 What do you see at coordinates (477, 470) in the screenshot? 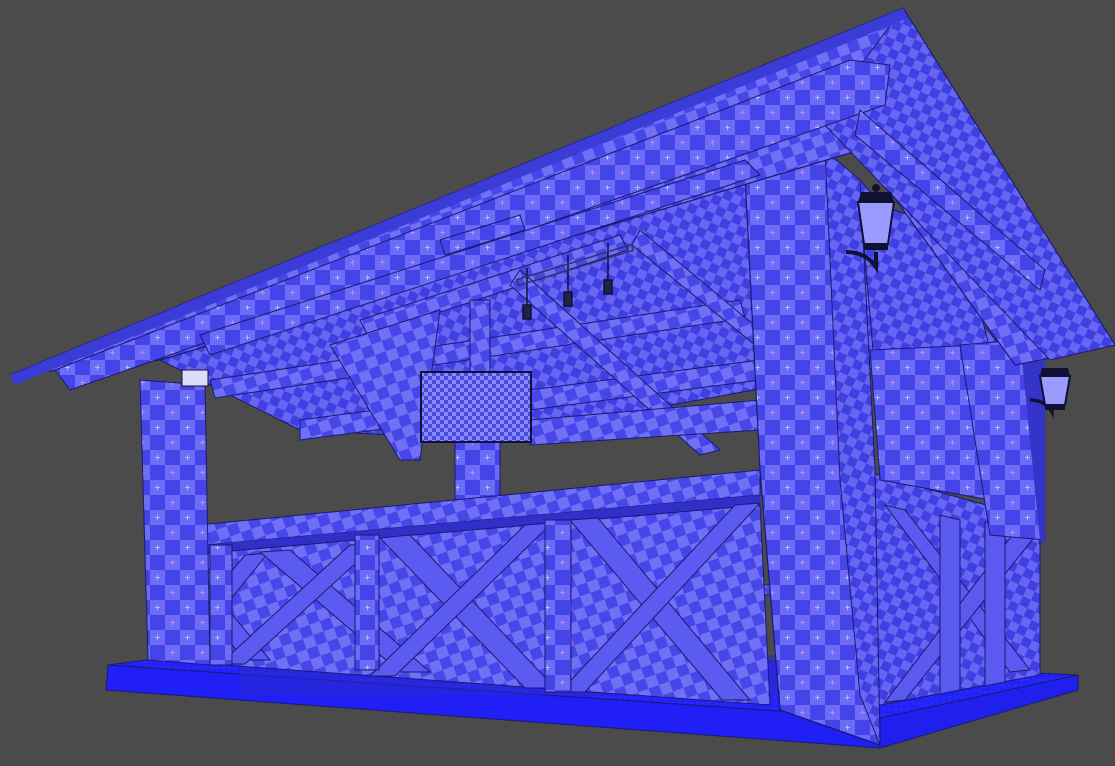
I see `back-post` at bounding box center [477, 470].